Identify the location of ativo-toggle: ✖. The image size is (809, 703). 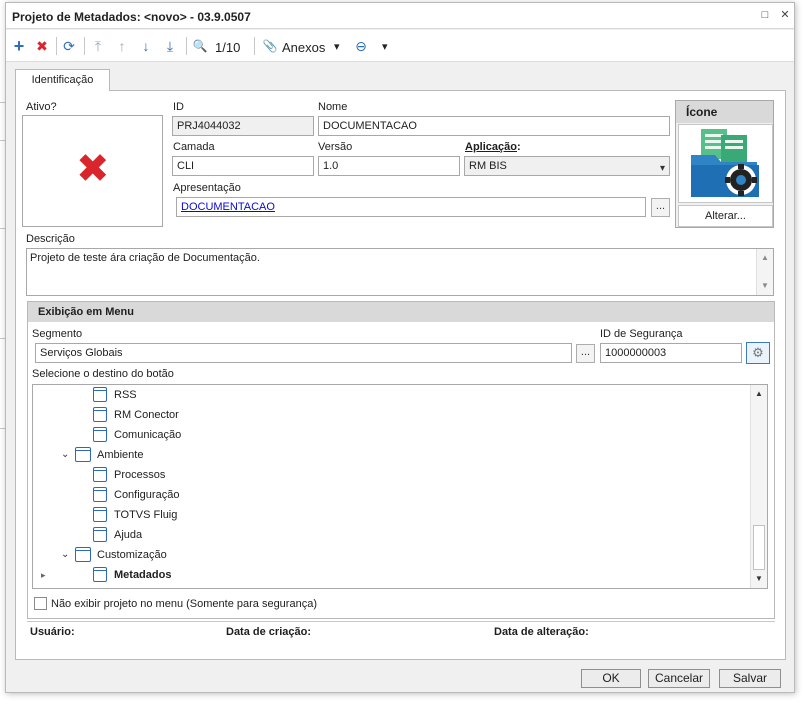
(92, 171).